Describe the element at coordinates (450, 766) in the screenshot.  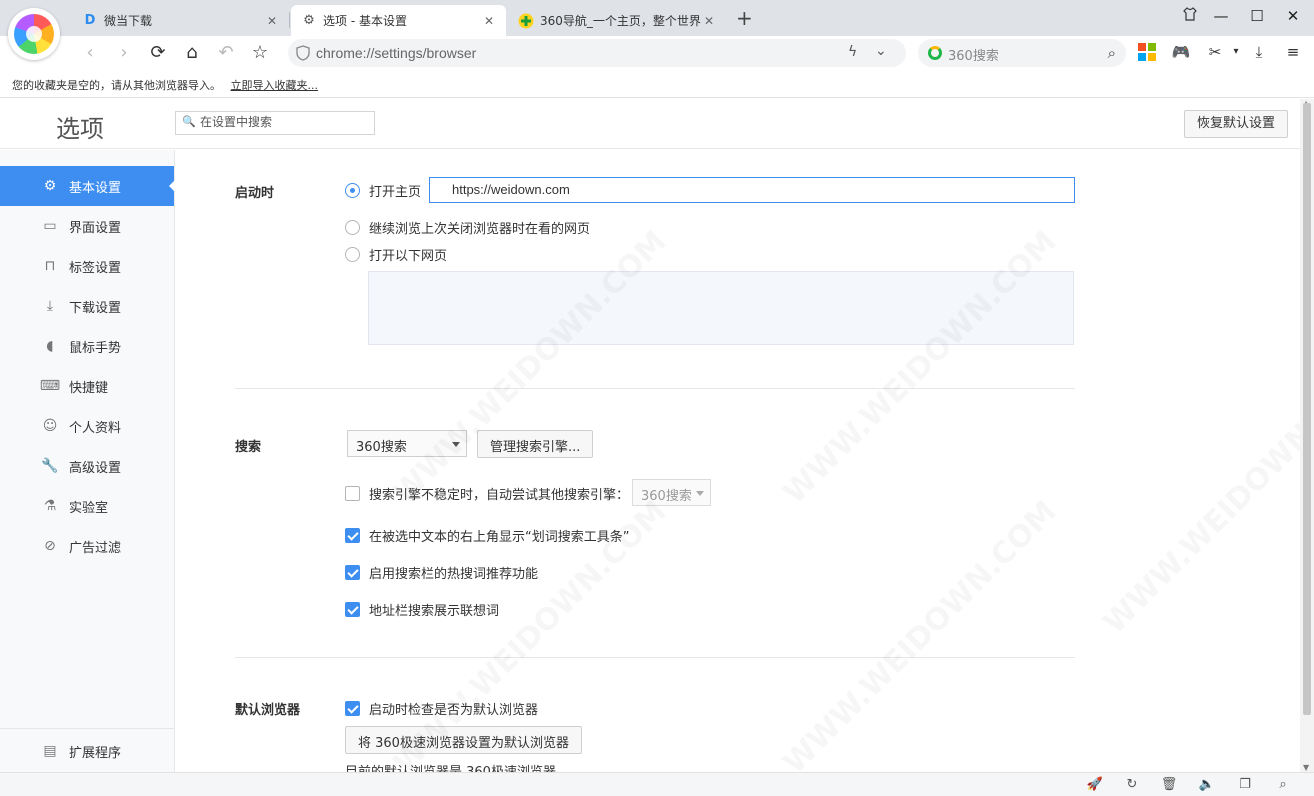
I see `default-browser-status: 目前的默认浏览器是 360极速浏览器` at that location.